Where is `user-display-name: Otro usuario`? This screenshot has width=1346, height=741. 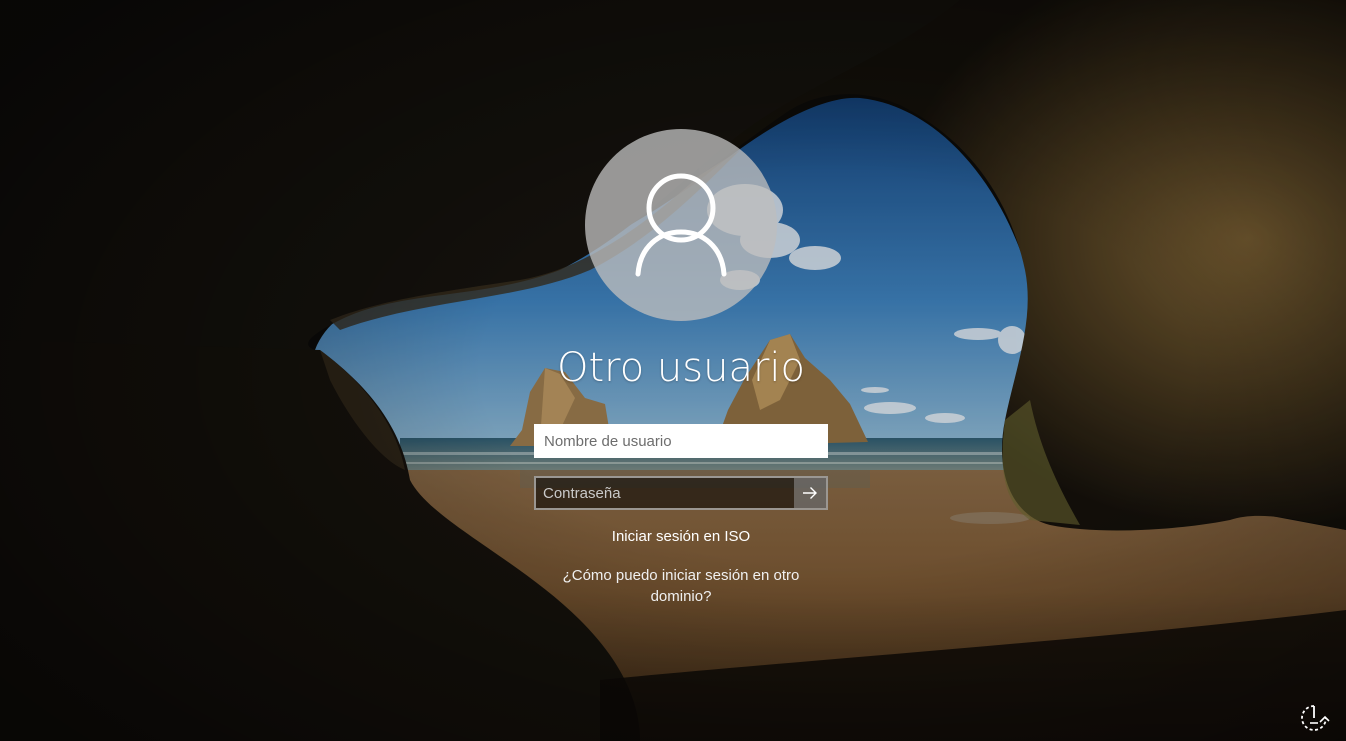 user-display-name: Otro usuario is located at coordinates (680, 368).